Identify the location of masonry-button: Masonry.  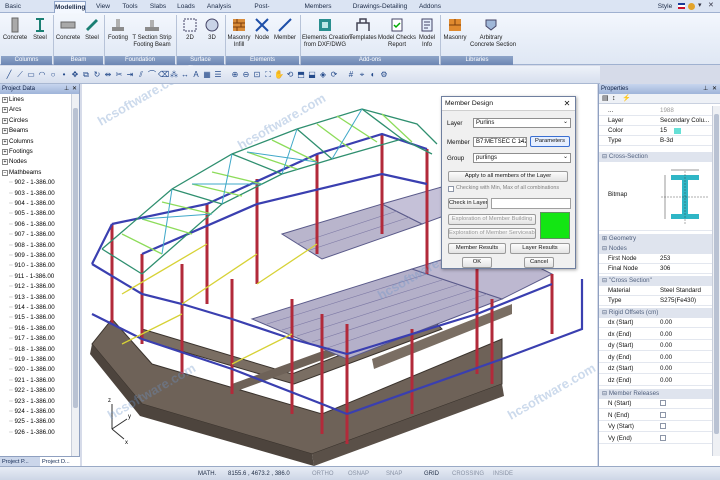
(455, 29).